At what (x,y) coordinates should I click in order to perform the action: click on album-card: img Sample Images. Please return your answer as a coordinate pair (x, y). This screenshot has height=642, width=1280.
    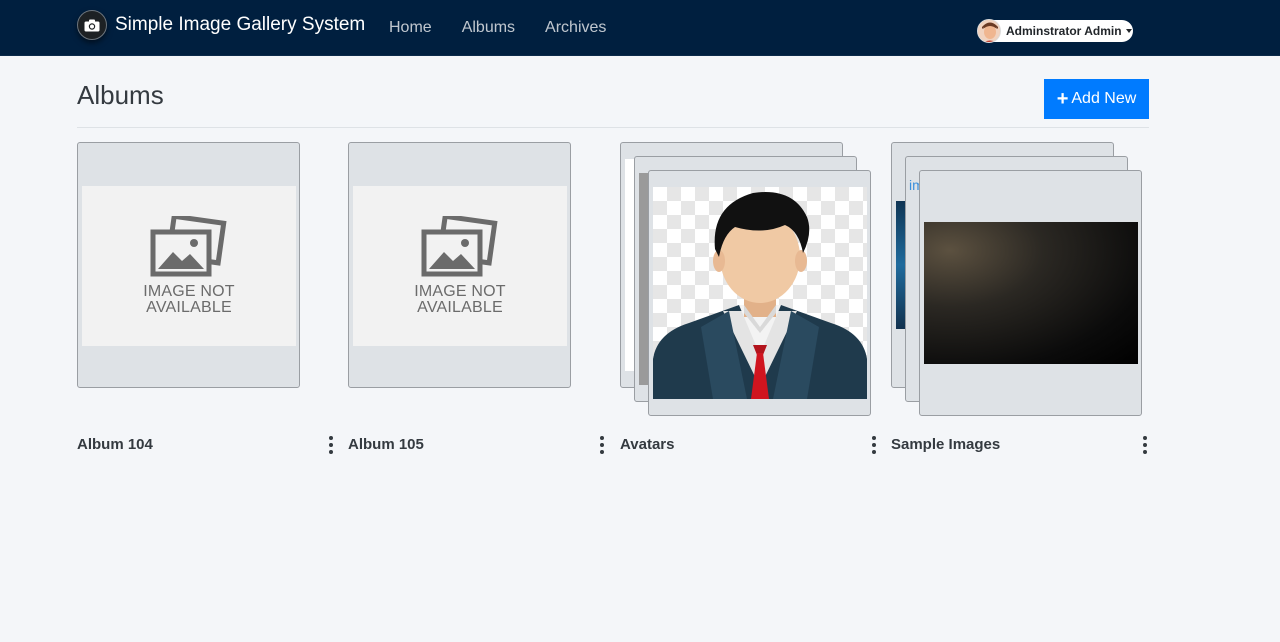
    Looking at the image, I should click on (1020, 302).